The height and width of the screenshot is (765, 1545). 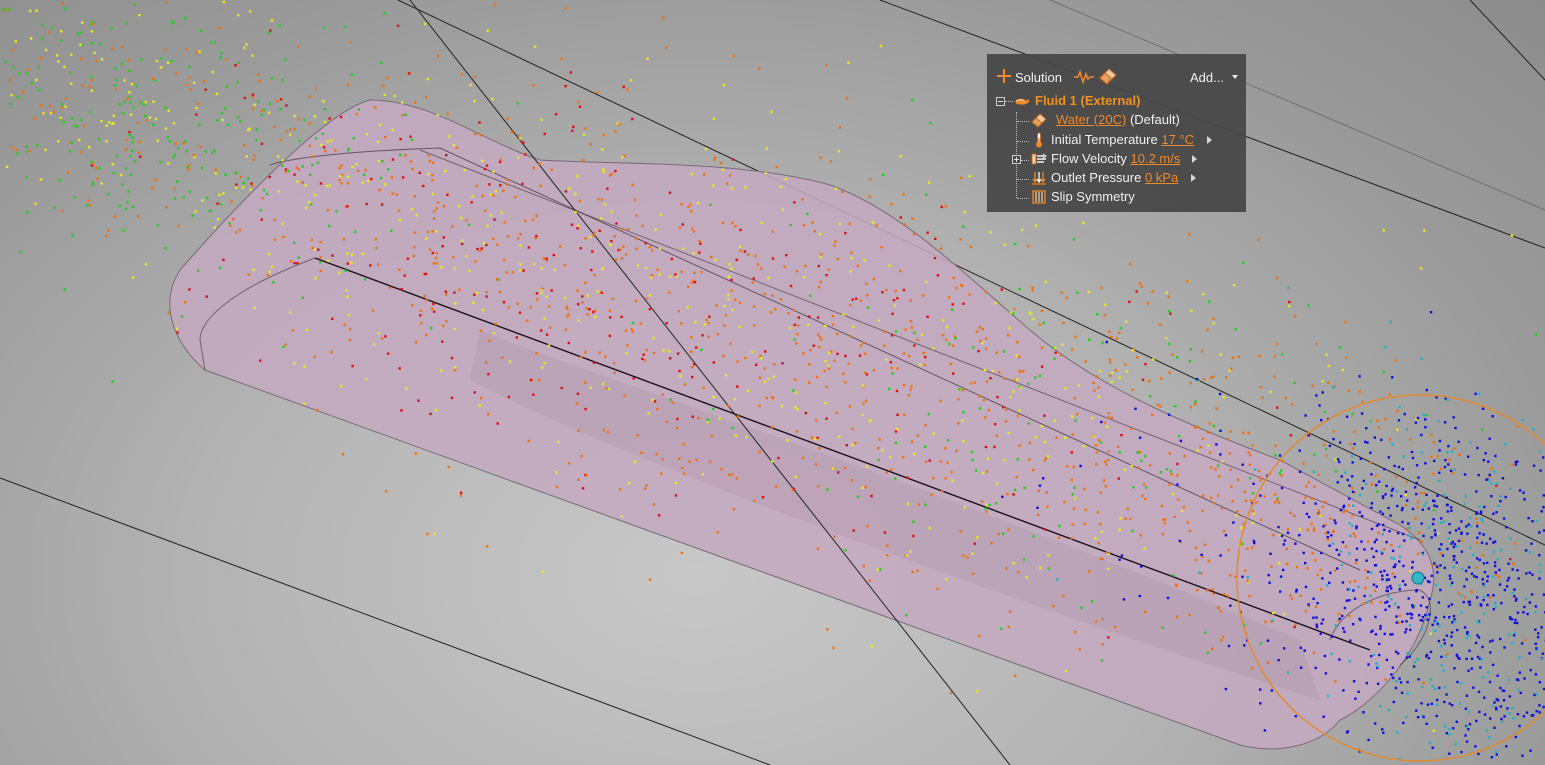 What do you see at coordinates (1091, 119) in the screenshot?
I see `material-link: Water (20C)` at bounding box center [1091, 119].